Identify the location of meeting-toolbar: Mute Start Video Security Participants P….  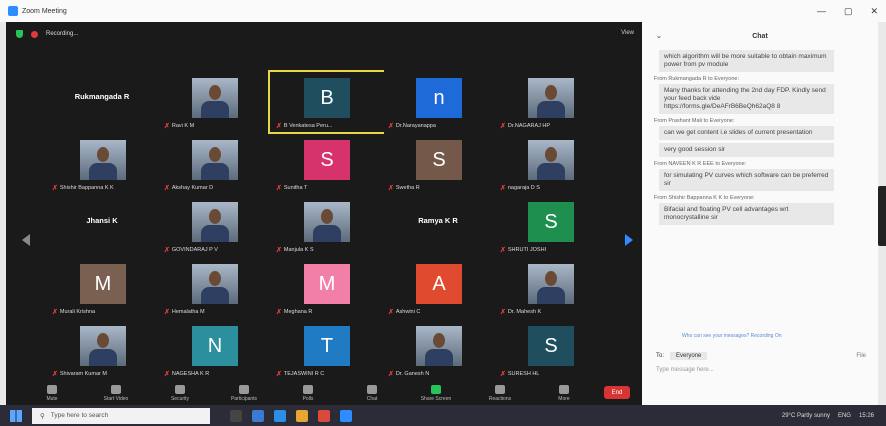
(324, 392).